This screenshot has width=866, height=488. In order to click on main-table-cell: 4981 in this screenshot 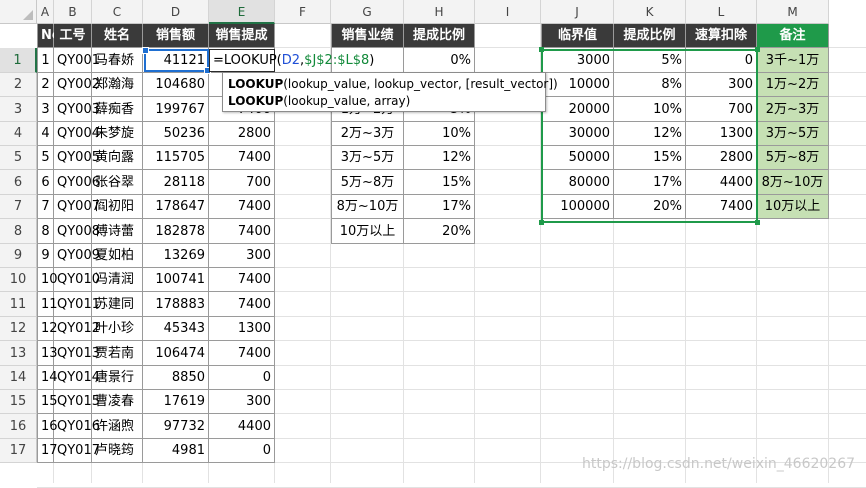, I will do `click(176, 451)`.